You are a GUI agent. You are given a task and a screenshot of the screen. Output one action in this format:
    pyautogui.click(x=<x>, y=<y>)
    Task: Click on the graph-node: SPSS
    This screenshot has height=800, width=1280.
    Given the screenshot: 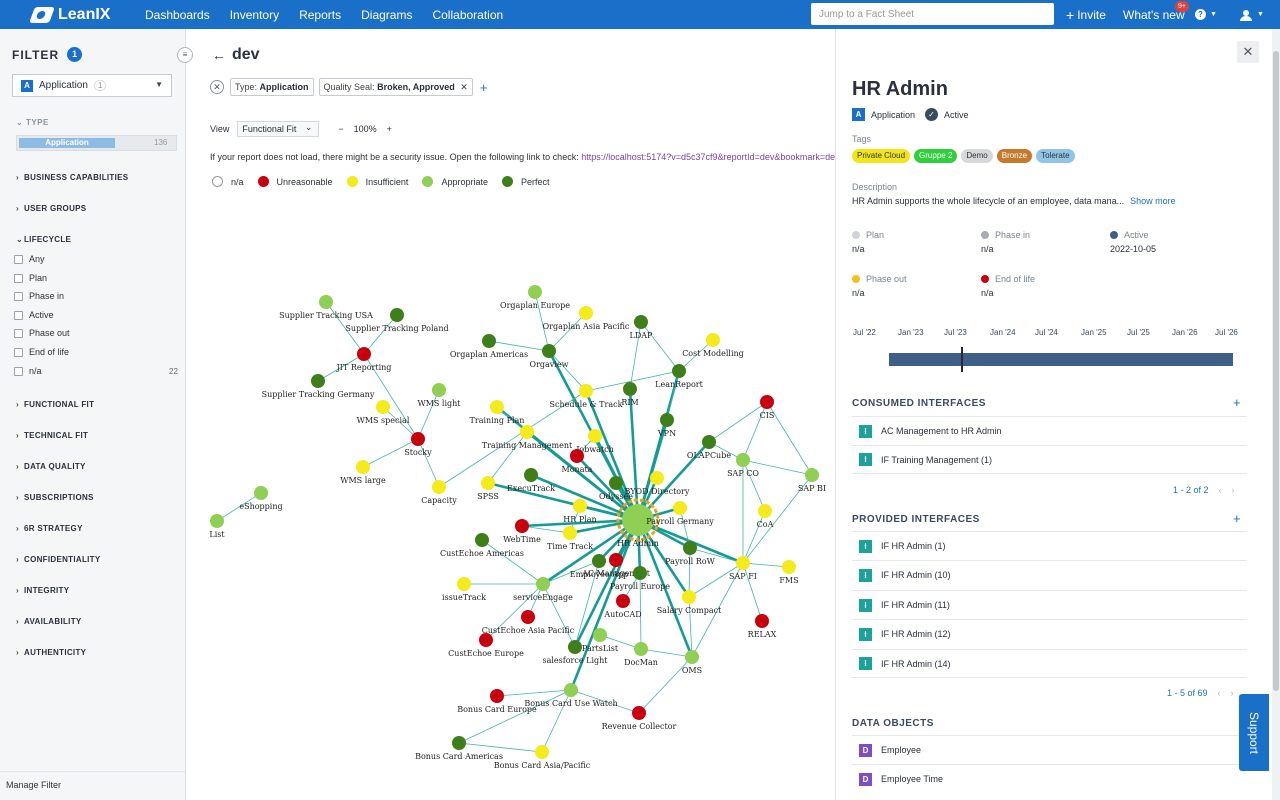 What is the action you would take?
    pyautogui.click(x=488, y=488)
    